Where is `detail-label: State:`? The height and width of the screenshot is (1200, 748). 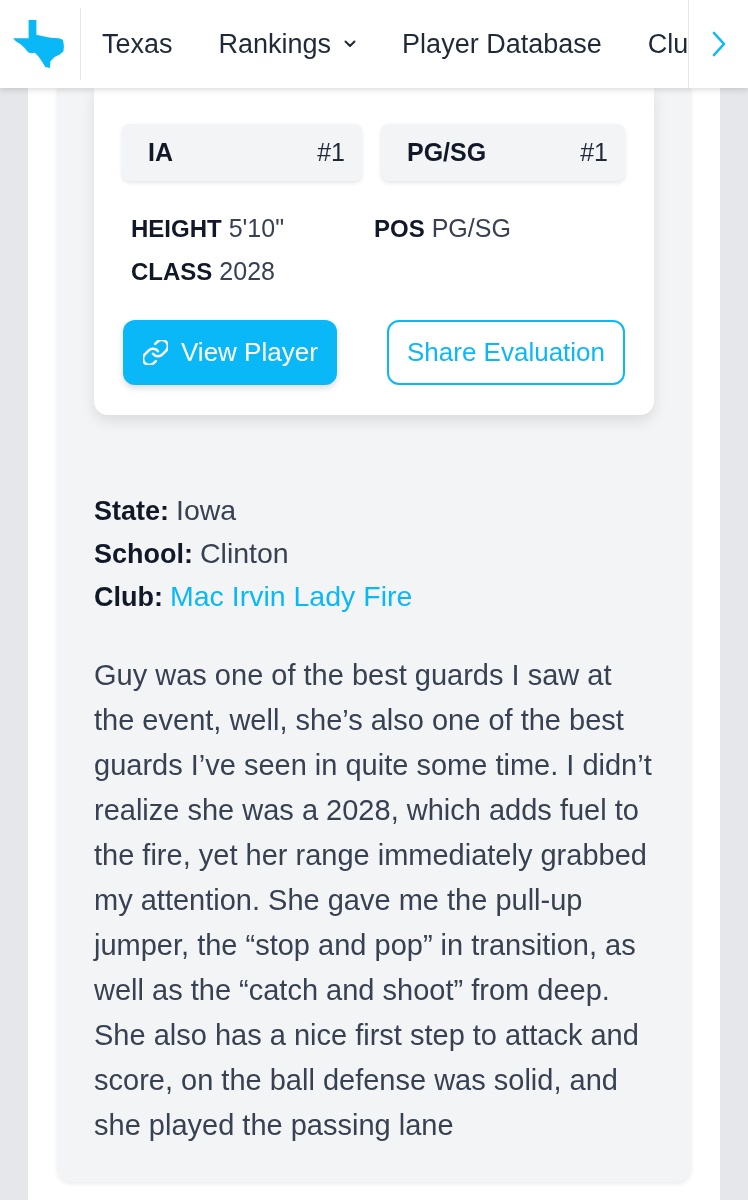 detail-label: State: is located at coordinates (131, 512).